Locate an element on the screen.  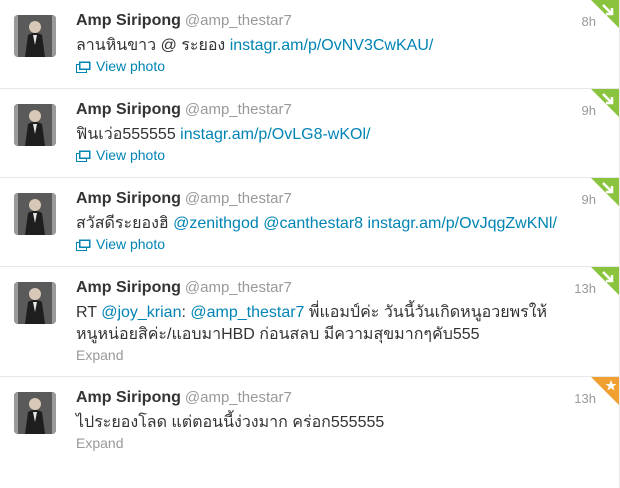
mention-link: @zenithgod is located at coordinates (216, 223).